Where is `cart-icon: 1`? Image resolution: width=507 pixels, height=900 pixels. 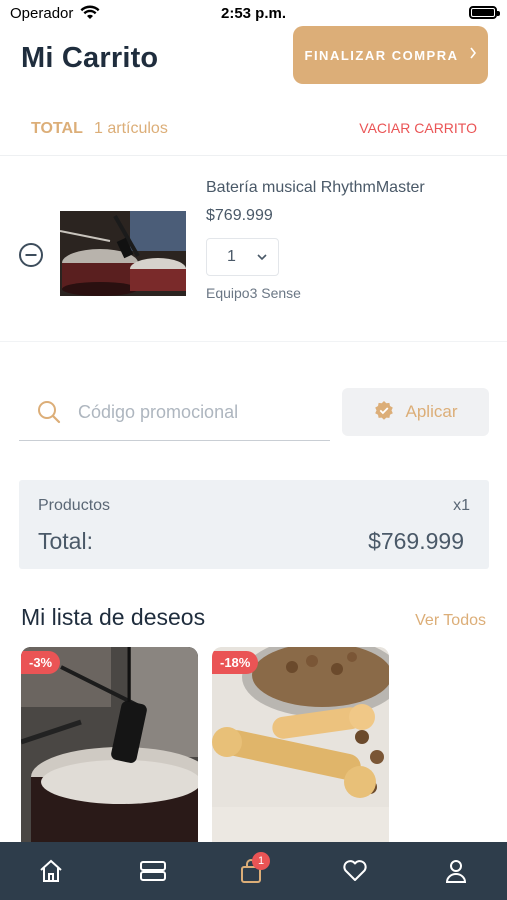 cart-icon: 1 is located at coordinates (253, 869).